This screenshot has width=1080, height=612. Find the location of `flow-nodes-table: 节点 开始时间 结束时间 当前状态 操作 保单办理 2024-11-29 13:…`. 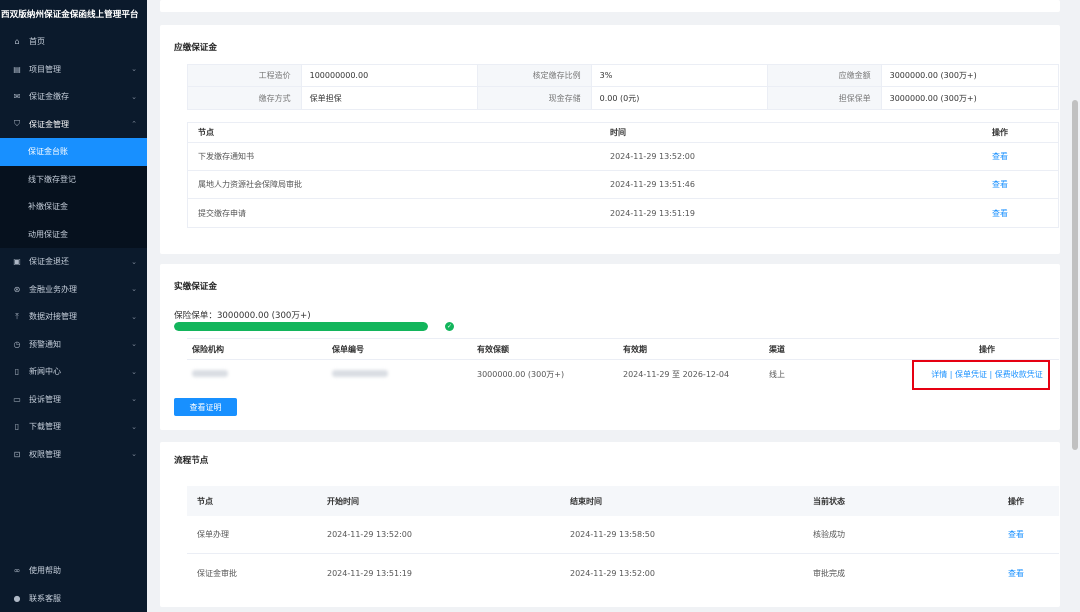

flow-nodes-table: 节点 开始时间 结束时间 当前状态 操作 保单办理 2024-11-29 13:… is located at coordinates (623, 539).